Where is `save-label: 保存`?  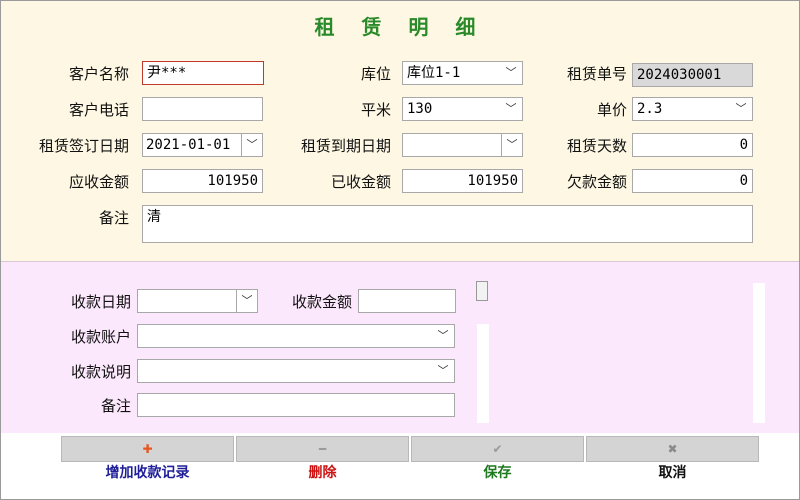
save-label: 保存 is located at coordinates (497, 473).